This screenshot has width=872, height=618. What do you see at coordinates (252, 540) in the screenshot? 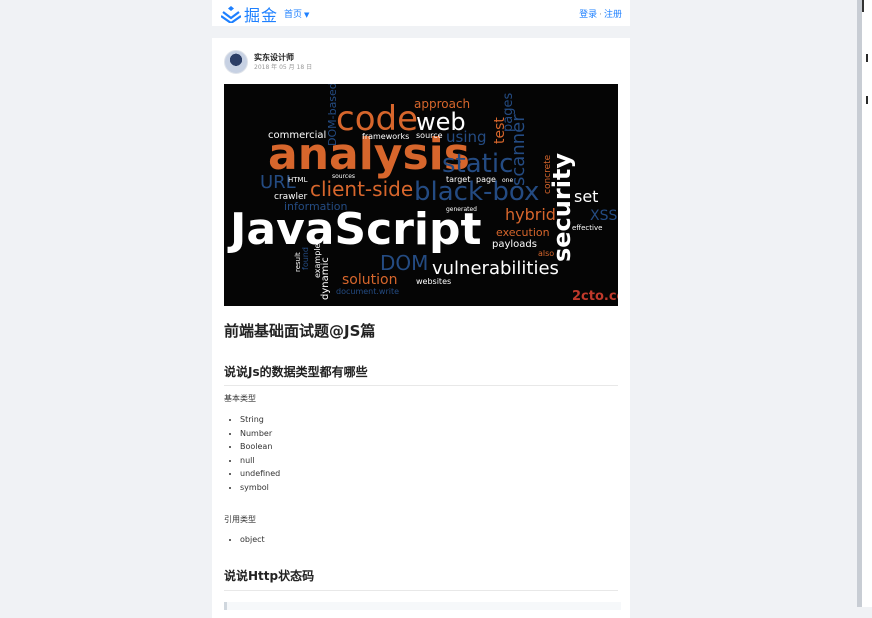
I see `list-item: object` at bounding box center [252, 540].